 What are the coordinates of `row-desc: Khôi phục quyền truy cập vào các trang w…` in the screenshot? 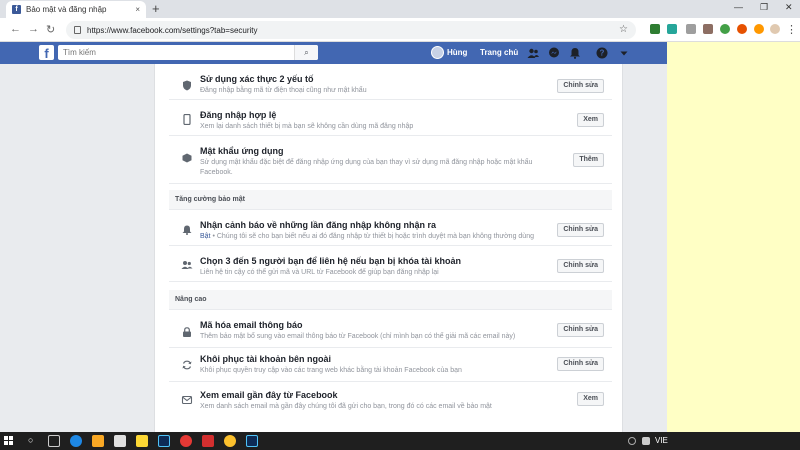 It's located at (331, 370).